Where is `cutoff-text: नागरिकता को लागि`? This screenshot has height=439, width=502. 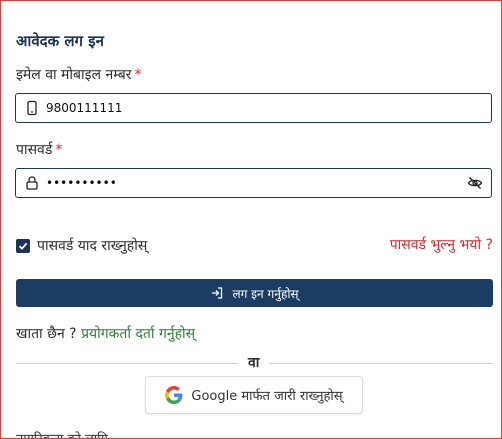
cutoff-text: नागरिकता को लागि is located at coordinates (62, 433).